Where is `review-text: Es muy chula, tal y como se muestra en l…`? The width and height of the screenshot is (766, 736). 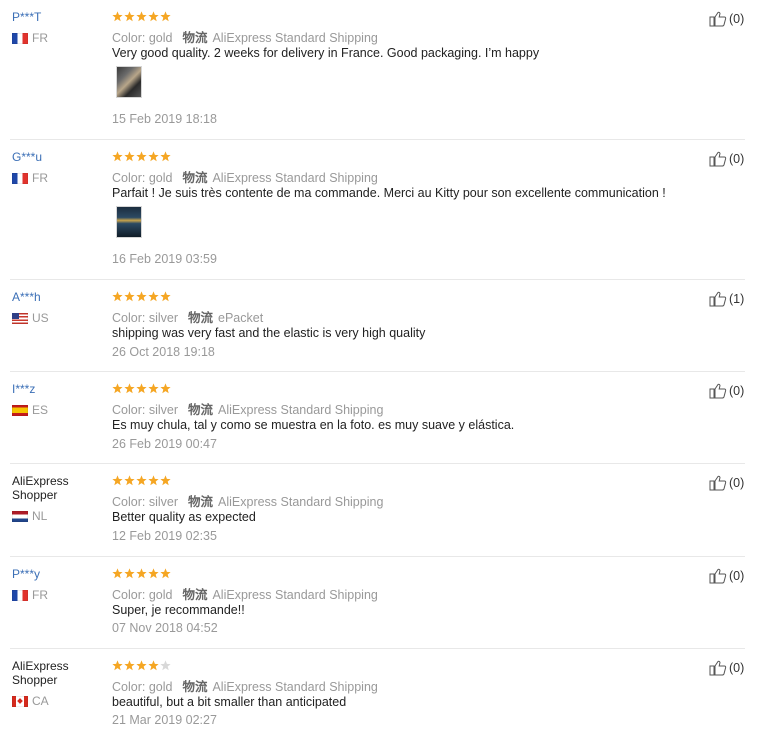 review-text: Es muy chula, tal y como se muestra en l… is located at coordinates (313, 425).